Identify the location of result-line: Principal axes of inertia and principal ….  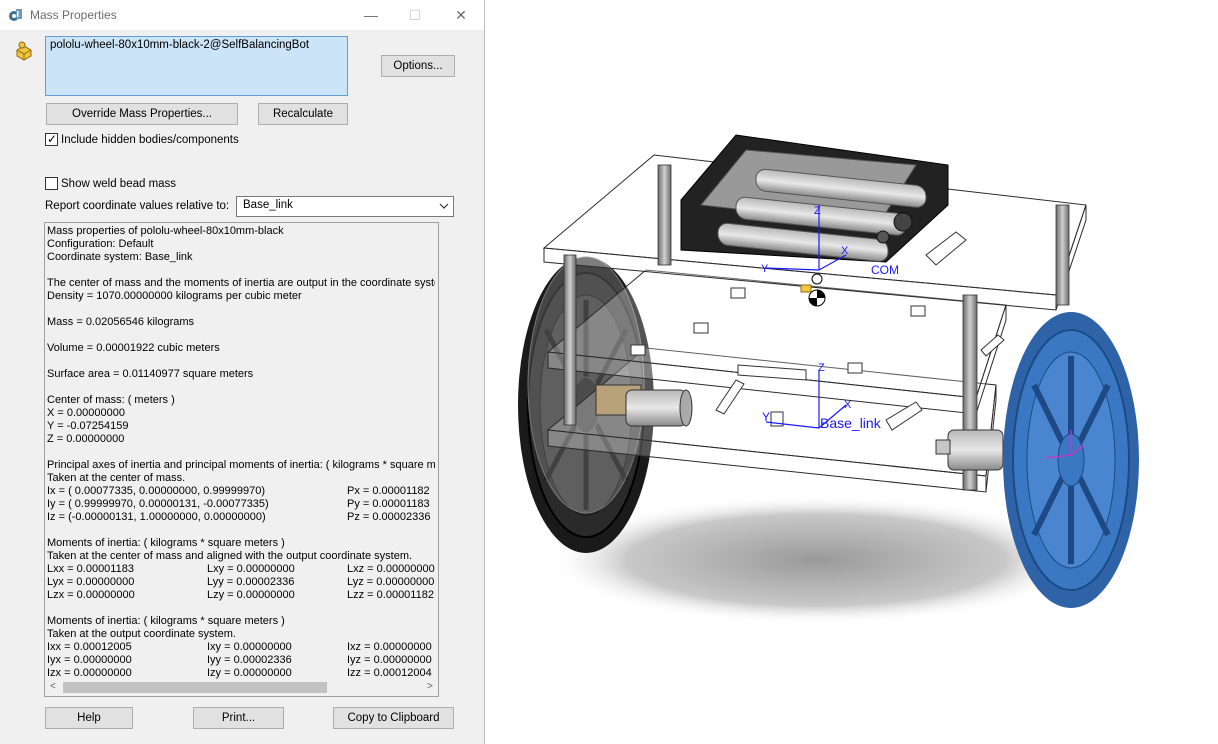
(241, 465).